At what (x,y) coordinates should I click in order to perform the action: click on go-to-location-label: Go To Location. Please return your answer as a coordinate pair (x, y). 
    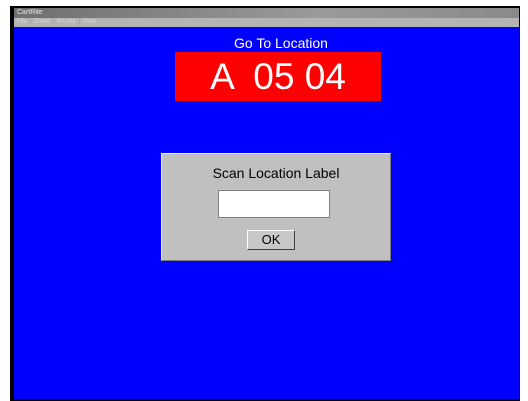
    Looking at the image, I should click on (281, 43).